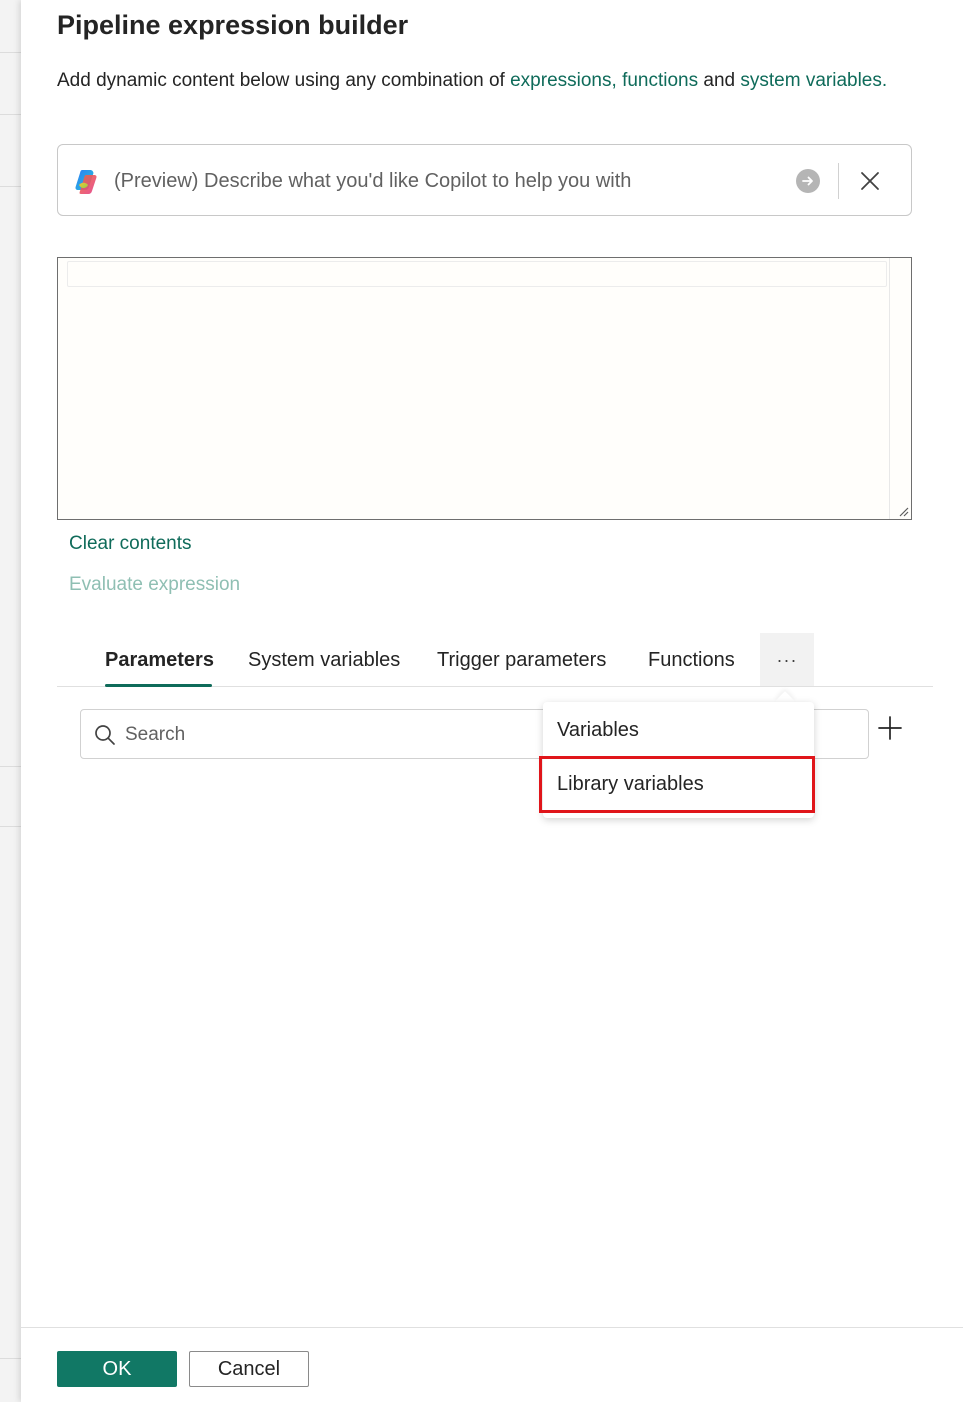 The height and width of the screenshot is (1402, 963). I want to click on copilot-logo-icon, so click(86, 182).